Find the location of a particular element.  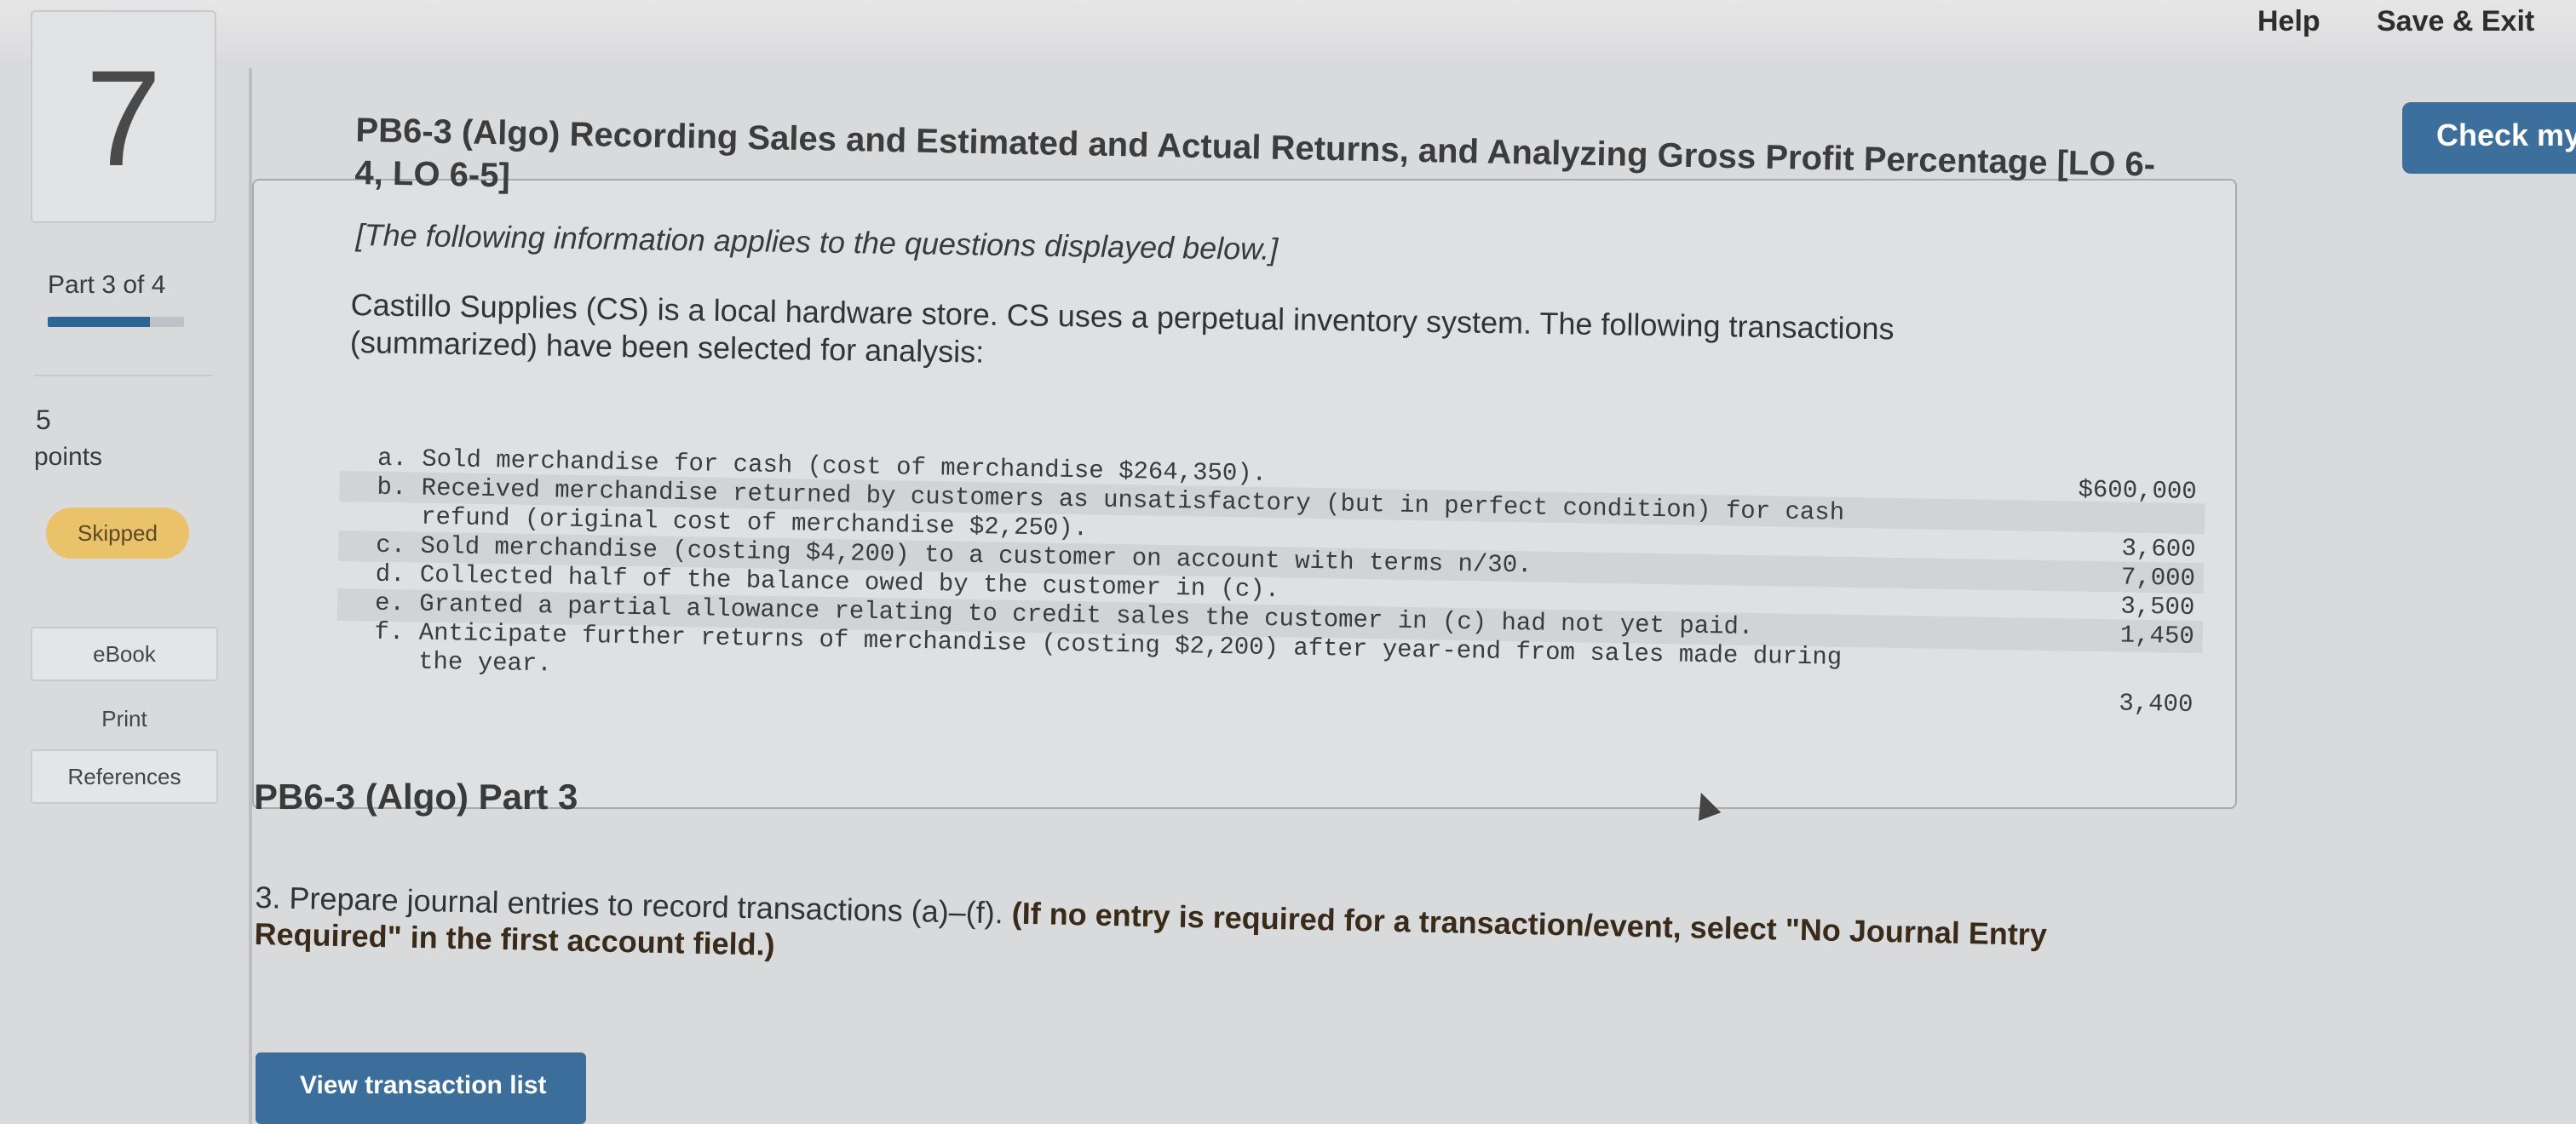

skipped-badge: Skipped is located at coordinates (117, 533).